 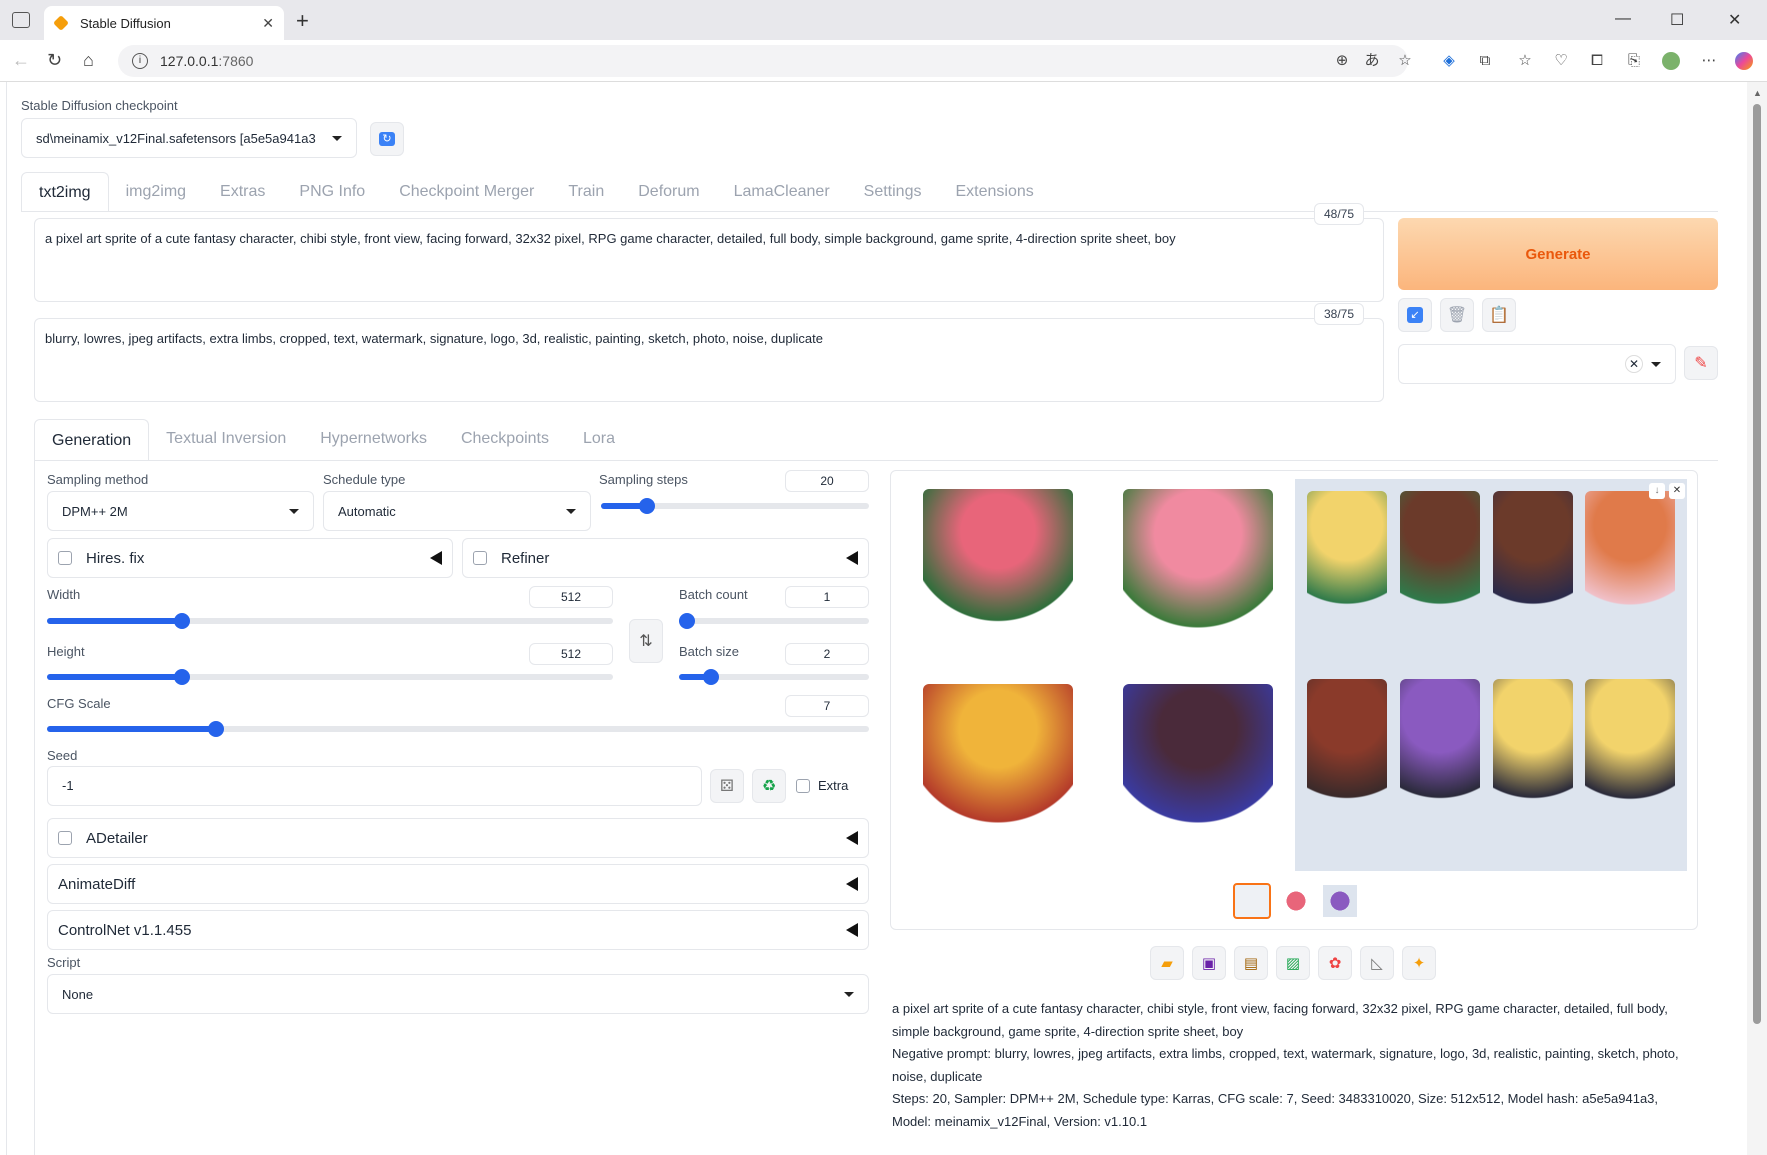 I want to click on back-icon: ←, so click(x=21, y=60).